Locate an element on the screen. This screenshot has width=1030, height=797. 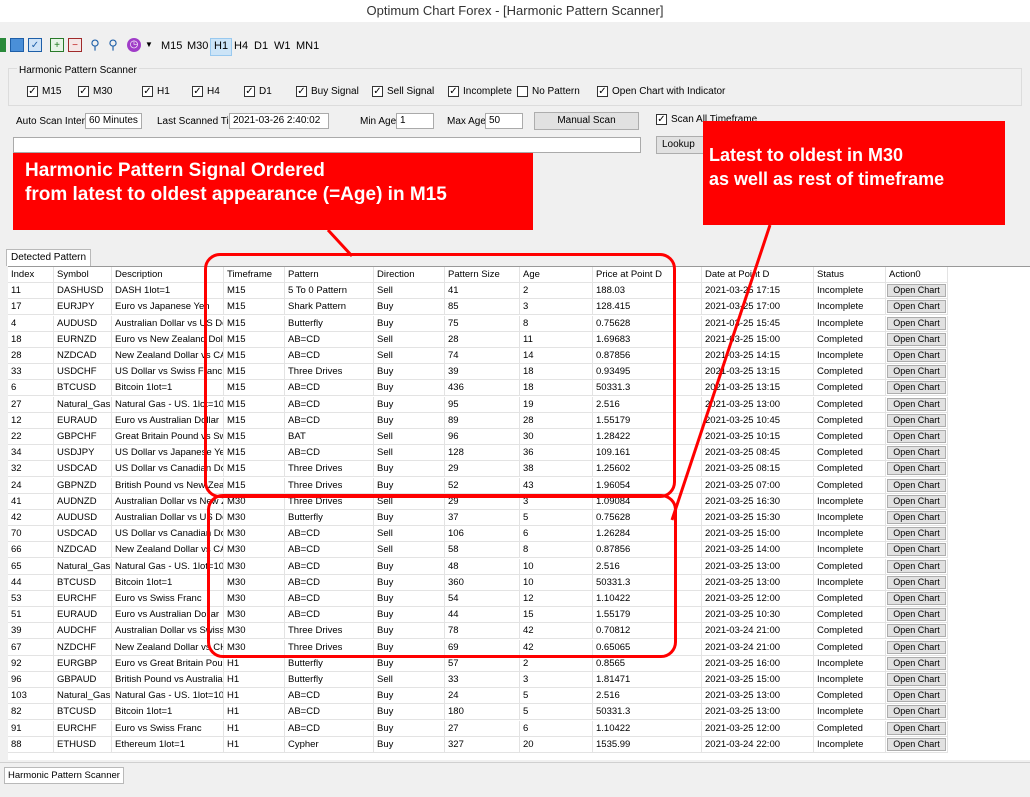
table-cell: 65 is located at coordinates (31, 566).